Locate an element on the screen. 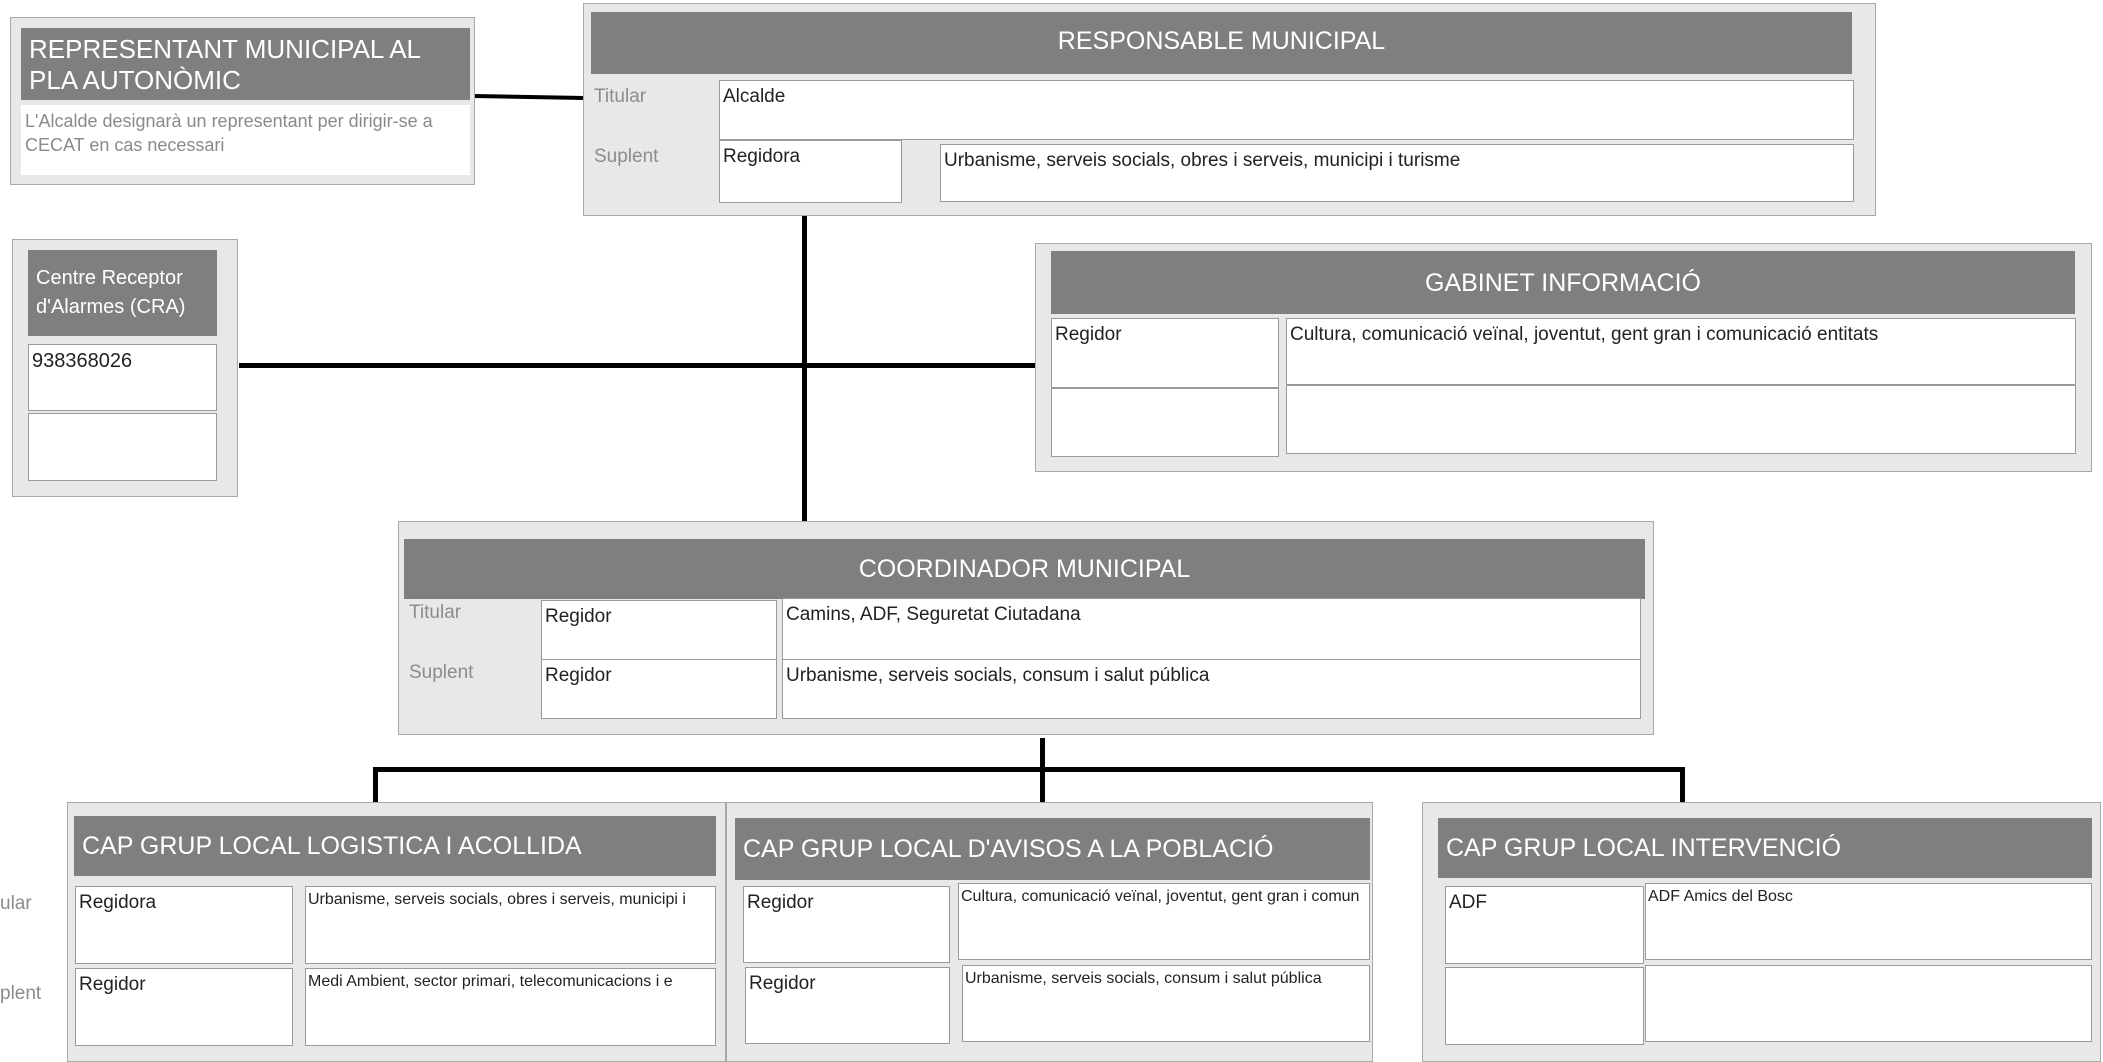 This screenshot has height=1062, width=2103. gabinet-title: GABINET INFORMACIÓ is located at coordinates (1563, 282).